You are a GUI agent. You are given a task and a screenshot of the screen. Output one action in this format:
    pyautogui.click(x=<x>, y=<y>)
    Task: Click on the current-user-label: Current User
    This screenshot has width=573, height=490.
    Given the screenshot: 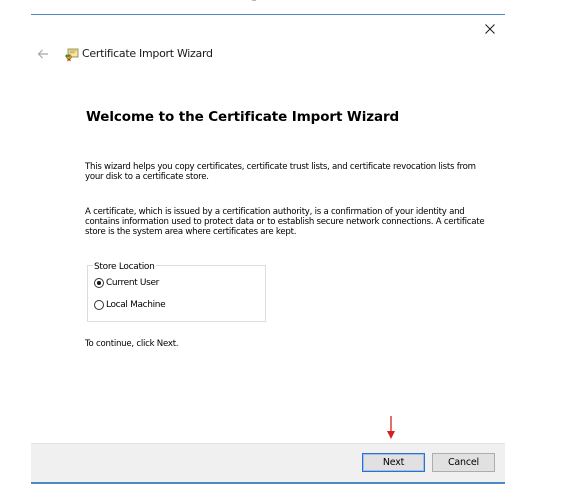 What is the action you would take?
    pyautogui.click(x=132, y=283)
    